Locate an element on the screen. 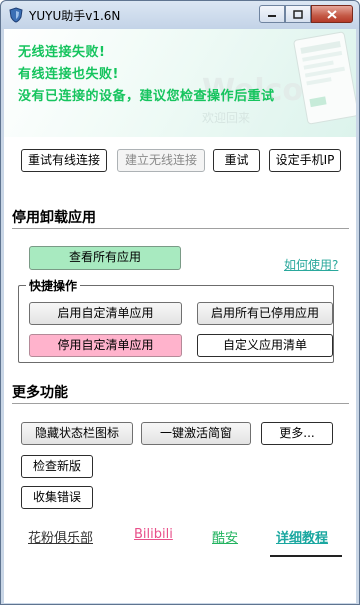  hide-status-icon-button: 隐藏状态栏图标 is located at coordinates (77, 433).